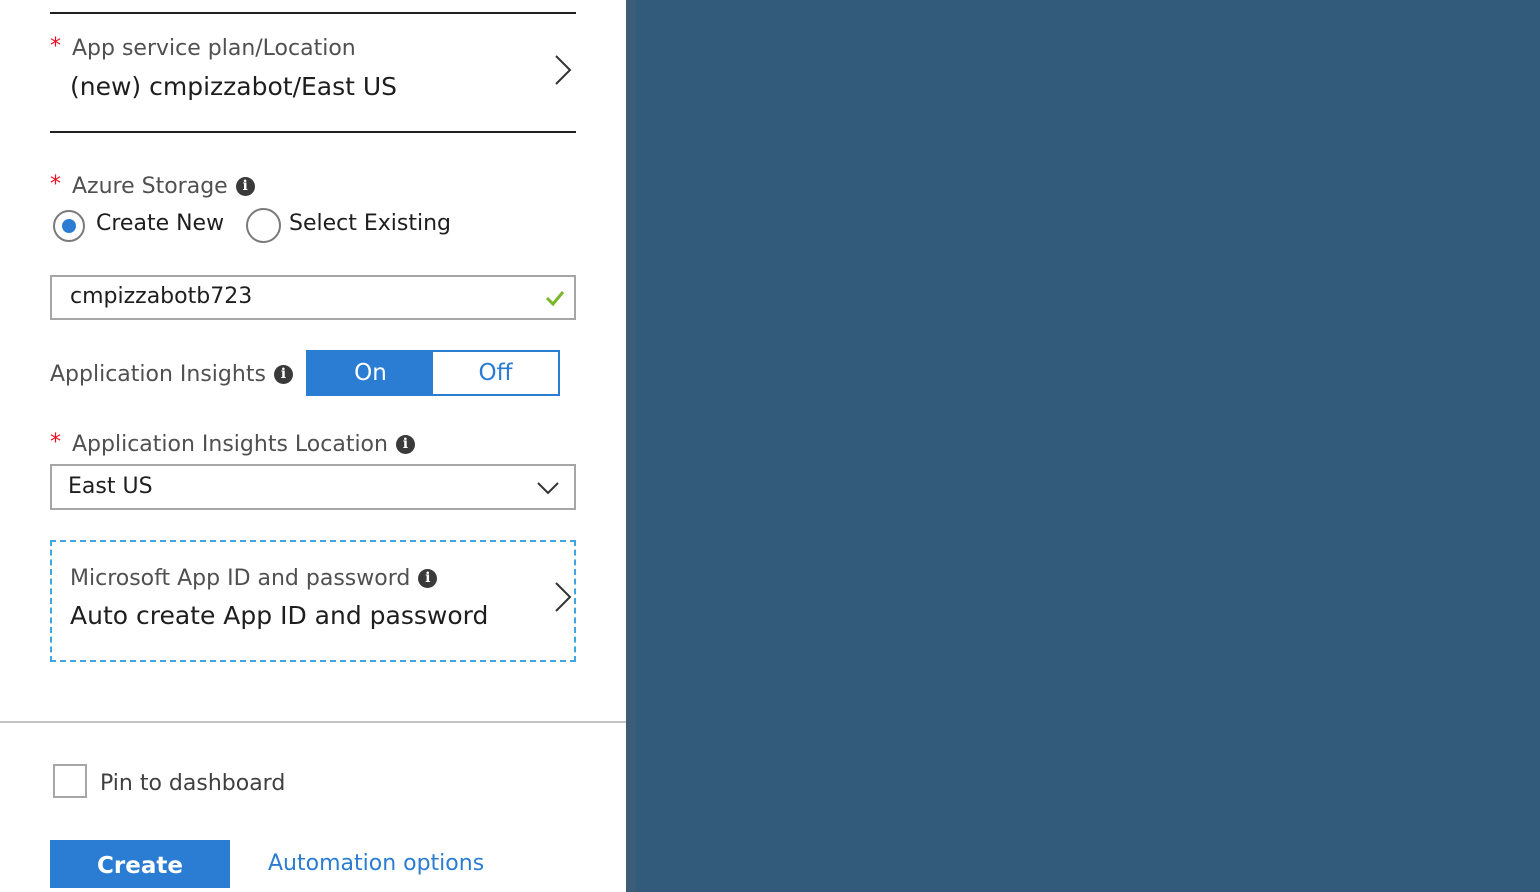  Describe the element at coordinates (313, 722) in the screenshot. I see `footer-divider` at that location.